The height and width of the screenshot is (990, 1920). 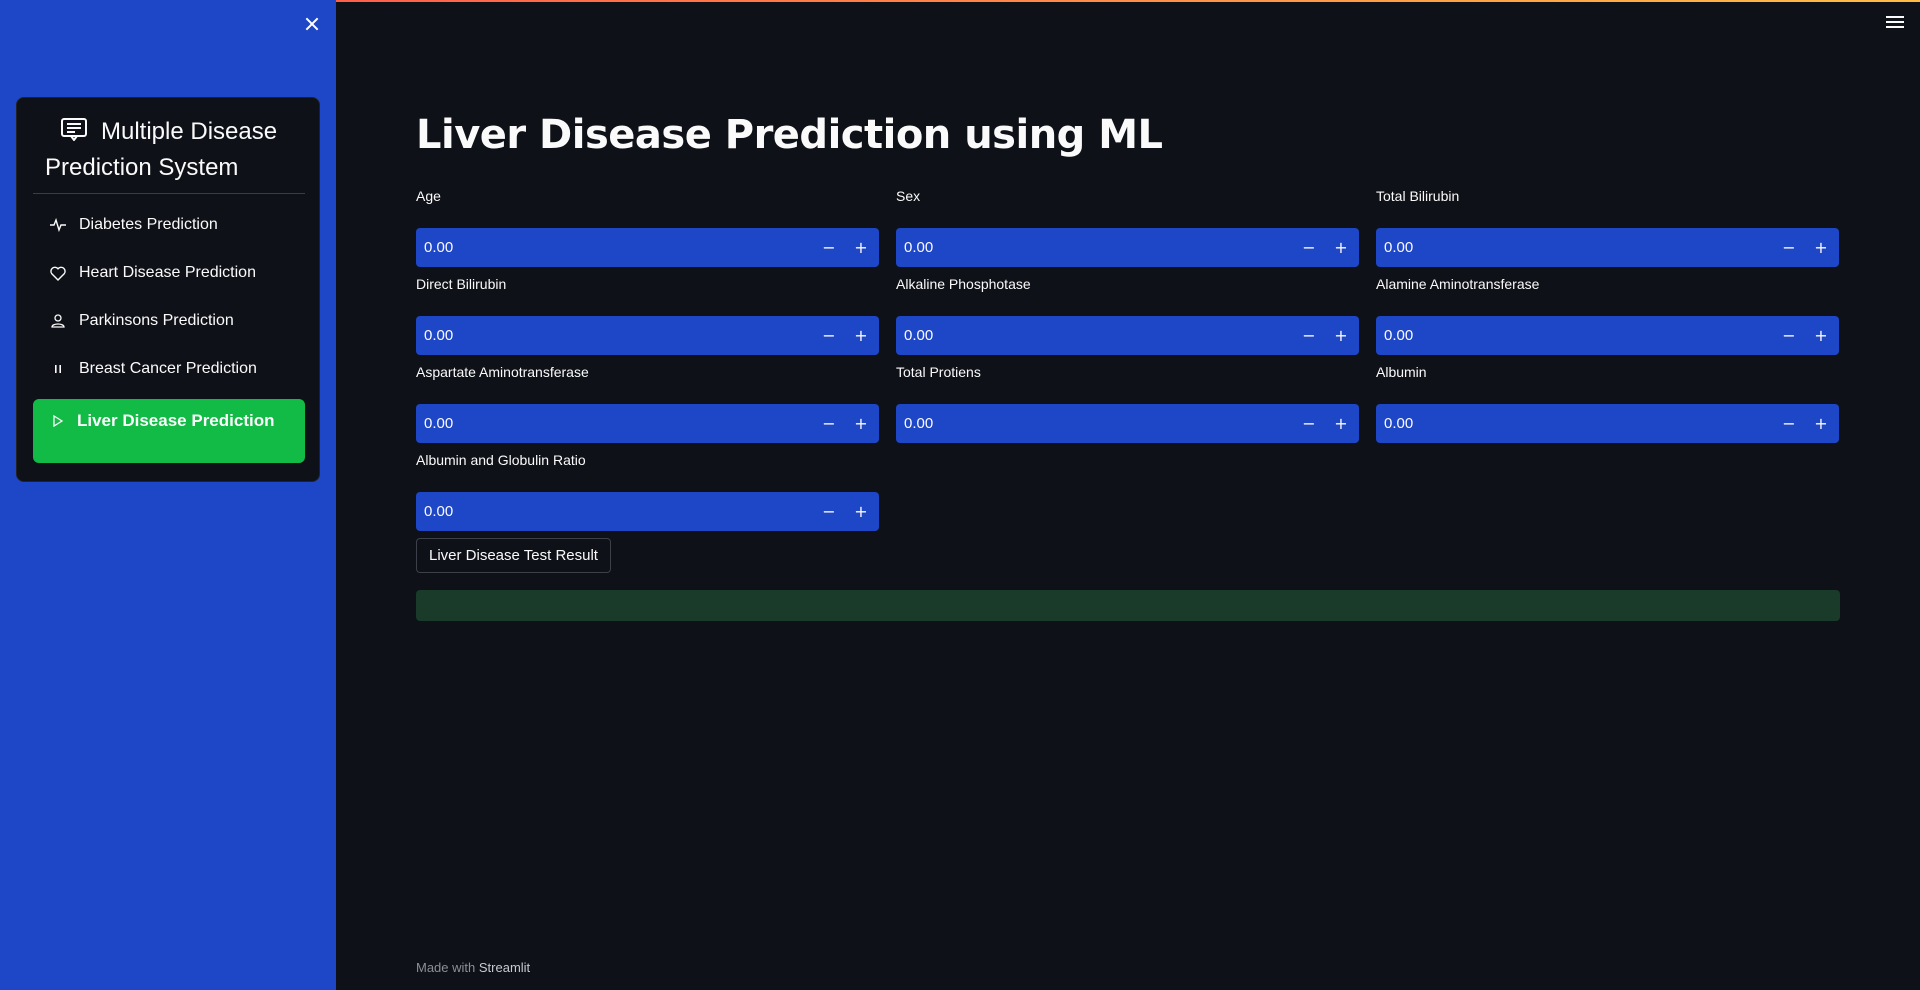 I want to click on field-label: Sex, so click(x=908, y=196).